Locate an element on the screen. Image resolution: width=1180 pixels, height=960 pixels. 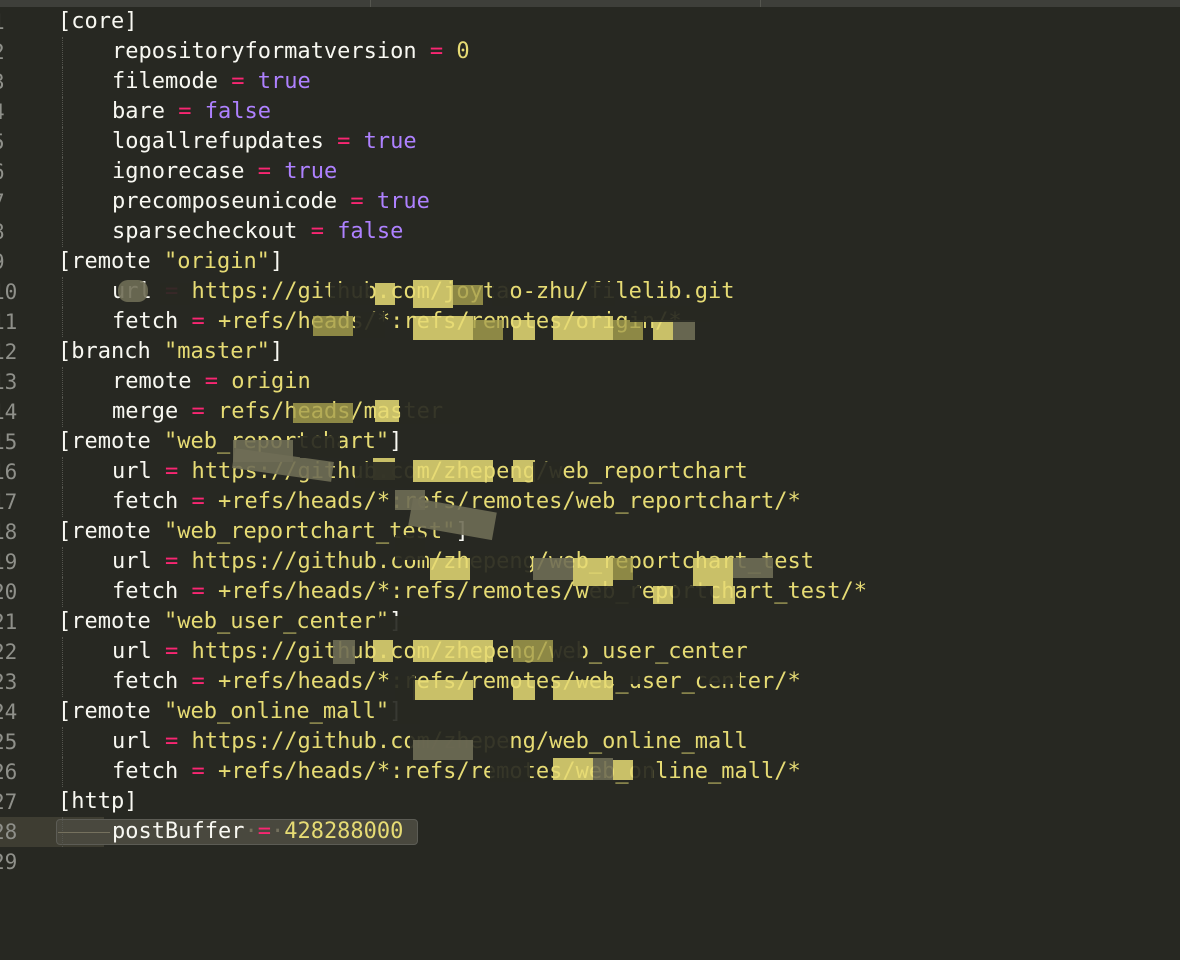
line-number: 8 is located at coordinates (7, 232).